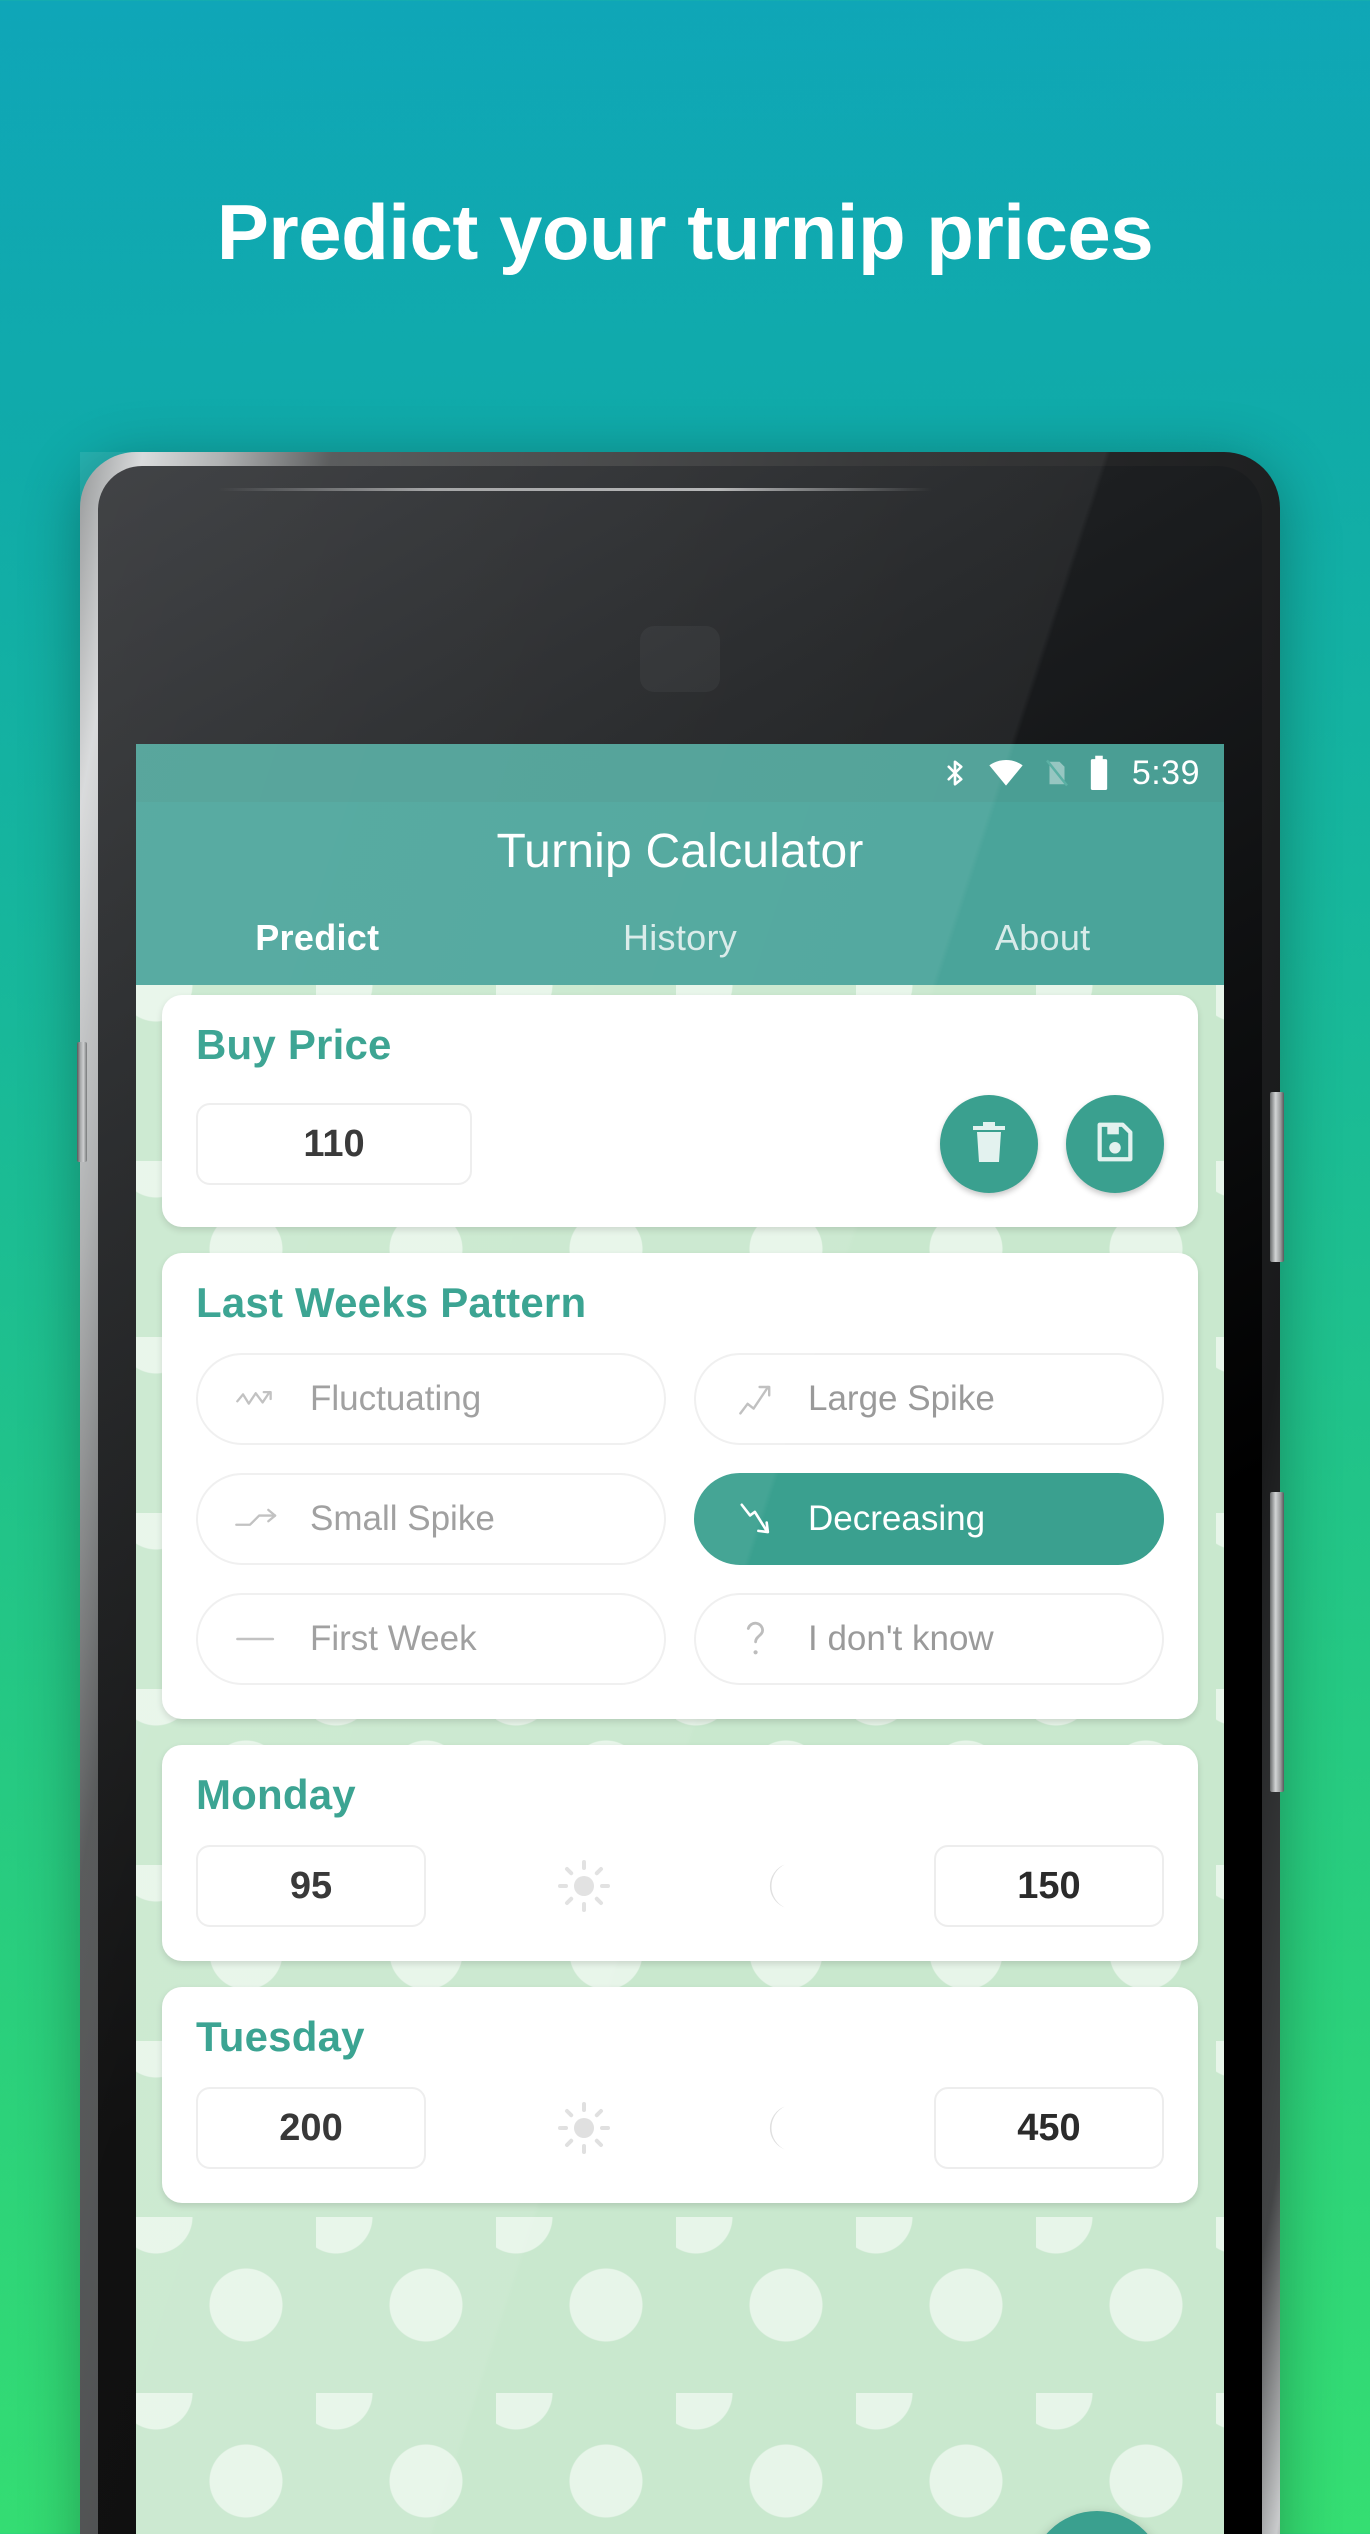 Image resolution: width=1370 pixels, height=2534 pixels. I want to click on left-side-button, so click(82, 1102).